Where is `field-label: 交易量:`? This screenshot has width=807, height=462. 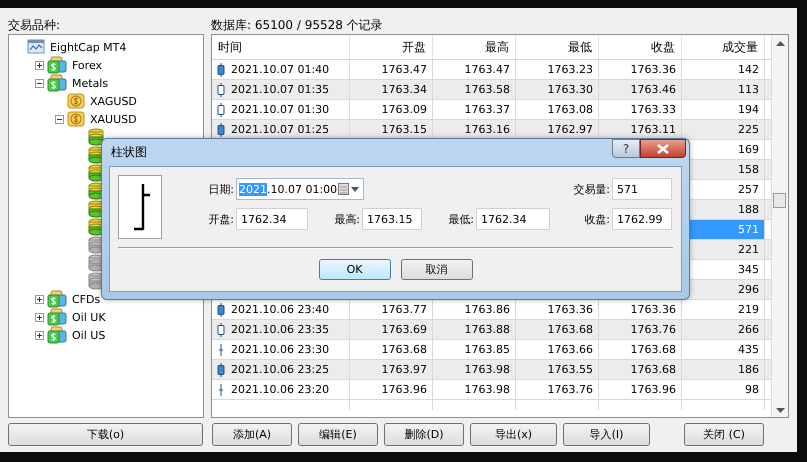
field-label: 交易量: is located at coordinates (591, 189).